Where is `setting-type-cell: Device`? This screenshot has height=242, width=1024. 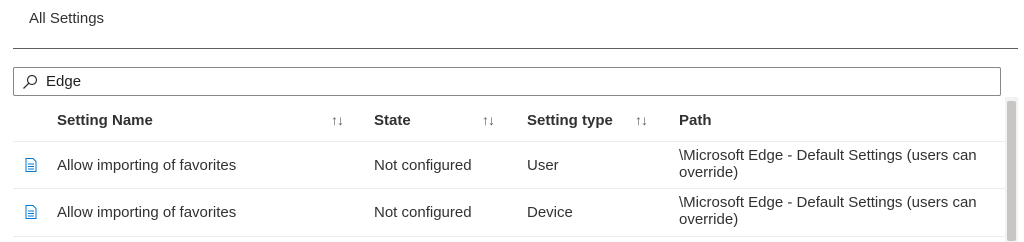
setting-type-cell: Device is located at coordinates (550, 212).